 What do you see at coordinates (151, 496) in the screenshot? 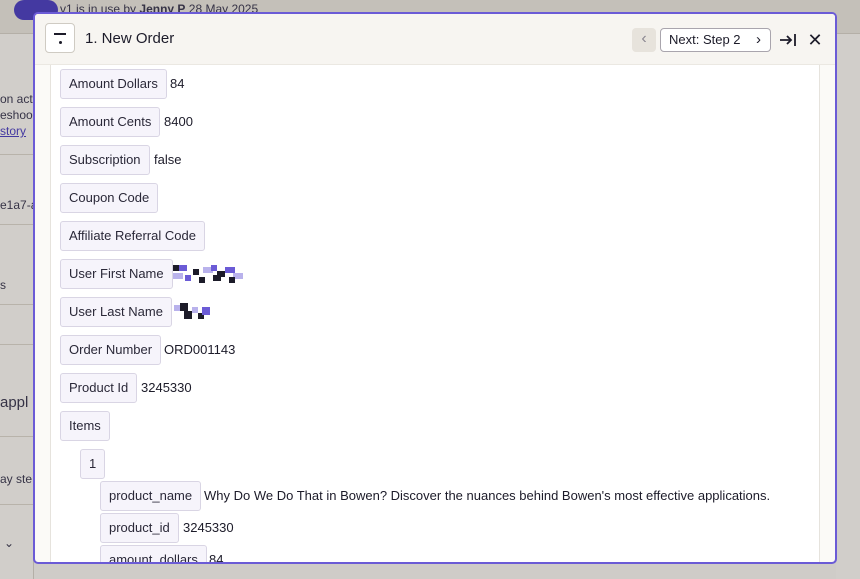
I see `field-key: product_name` at bounding box center [151, 496].